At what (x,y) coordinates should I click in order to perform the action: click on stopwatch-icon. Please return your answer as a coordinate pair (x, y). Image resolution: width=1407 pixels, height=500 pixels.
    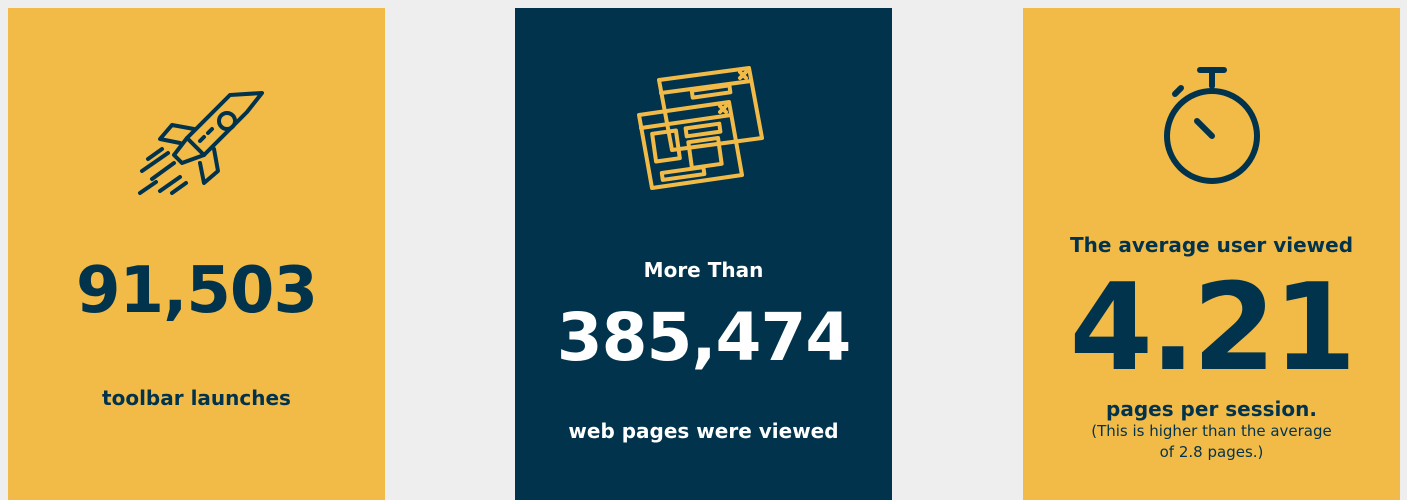
    Looking at the image, I should click on (1211, 125).